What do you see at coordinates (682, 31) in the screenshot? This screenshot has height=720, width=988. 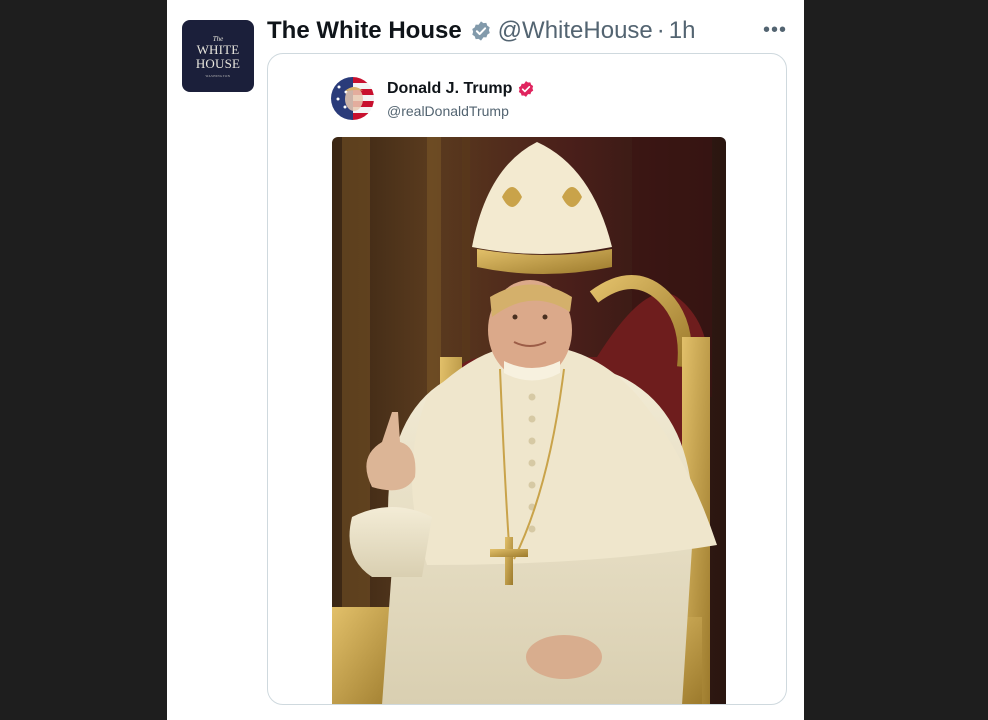 I see `timestamp: 1h` at bounding box center [682, 31].